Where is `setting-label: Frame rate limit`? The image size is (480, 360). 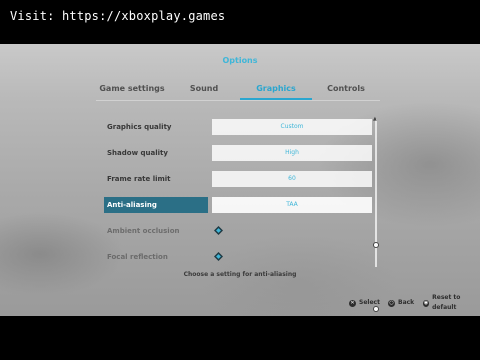
setting-label: Frame rate limit is located at coordinates (139, 179).